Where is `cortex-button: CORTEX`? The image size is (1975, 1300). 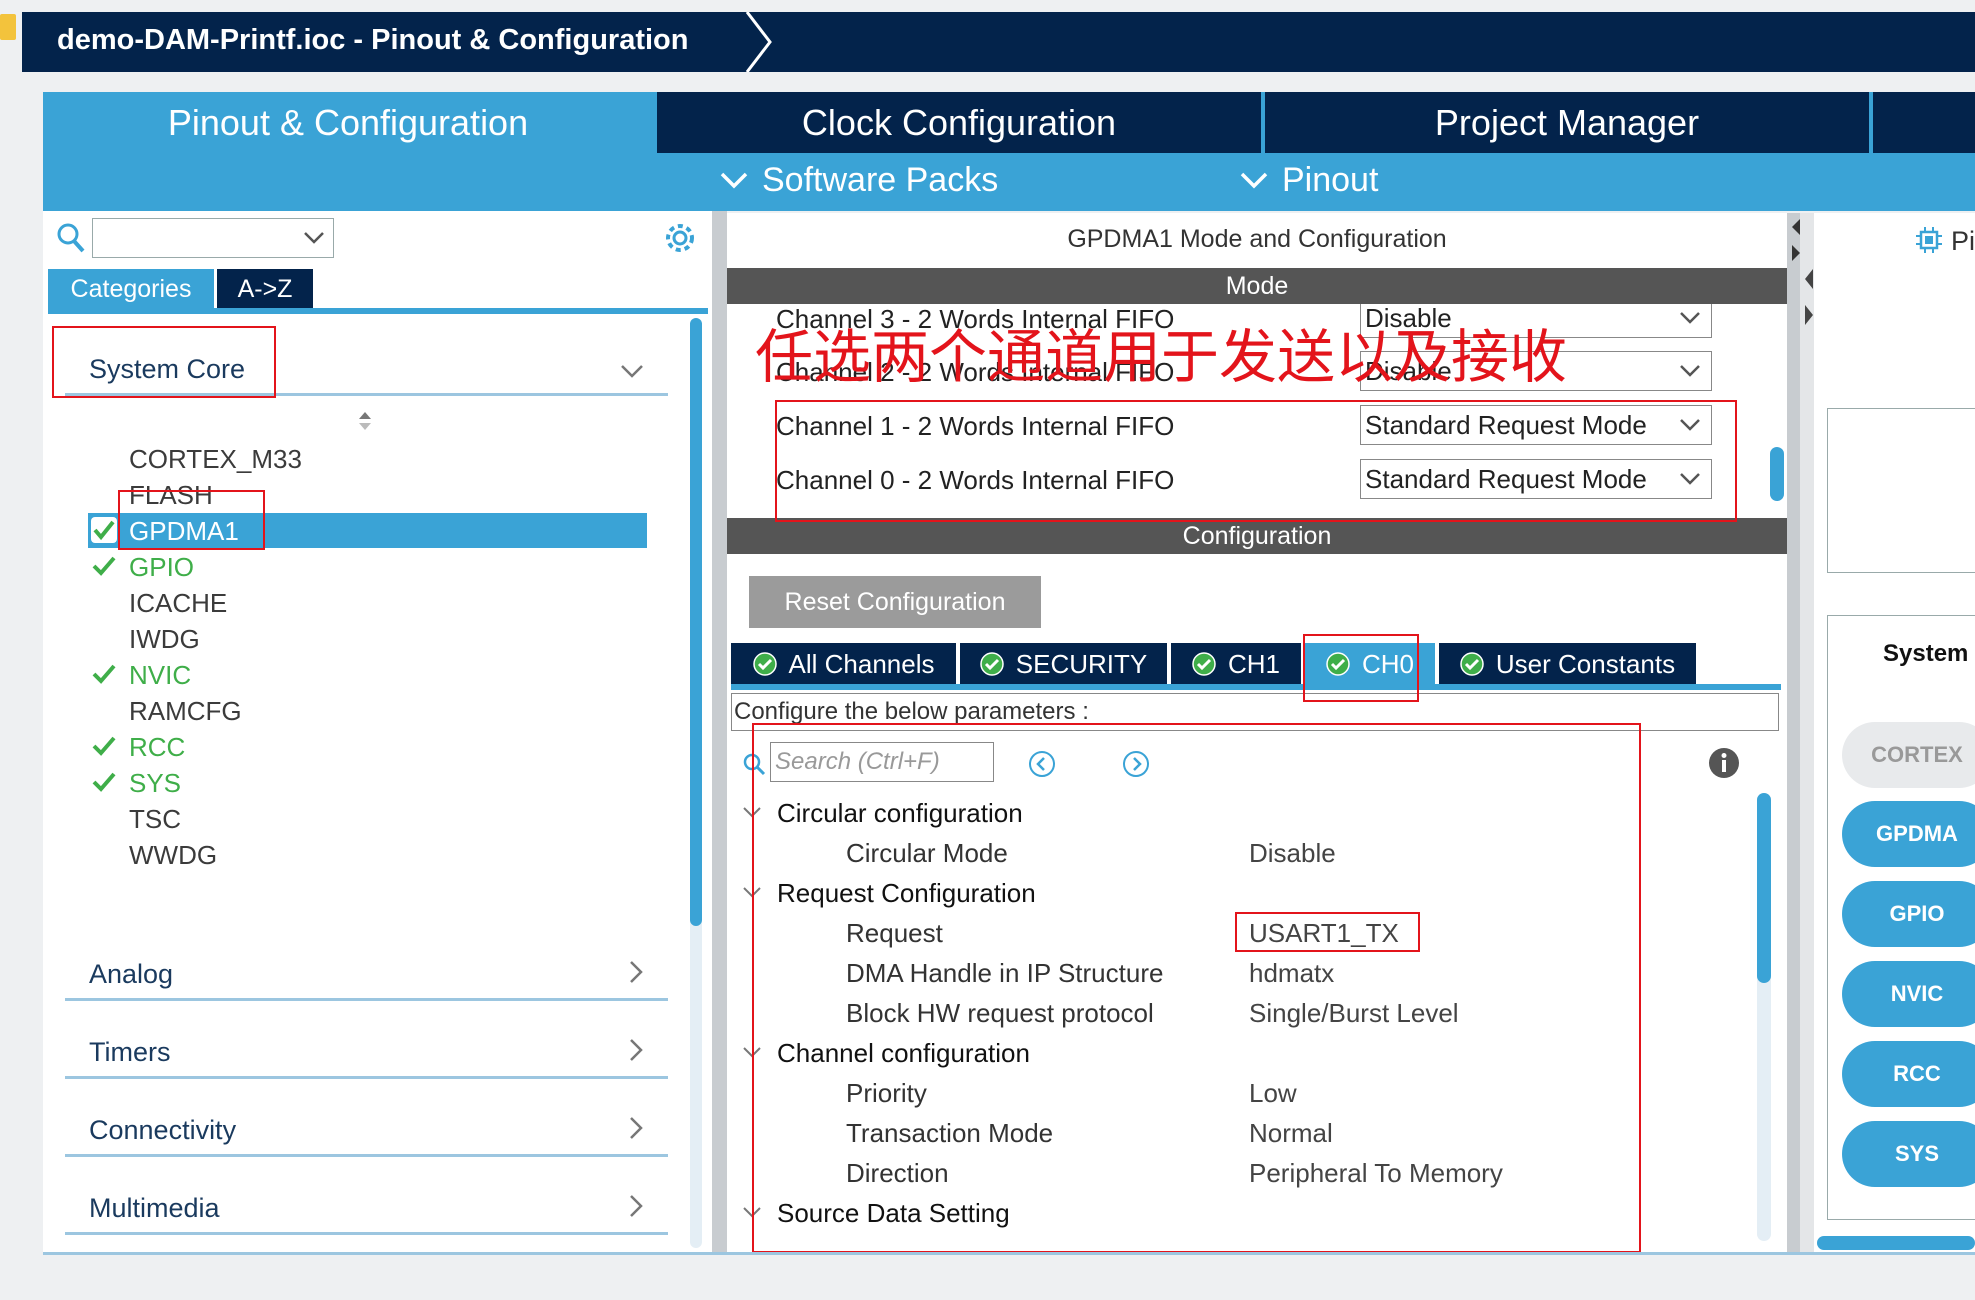 cortex-button: CORTEX is located at coordinates (1908, 755).